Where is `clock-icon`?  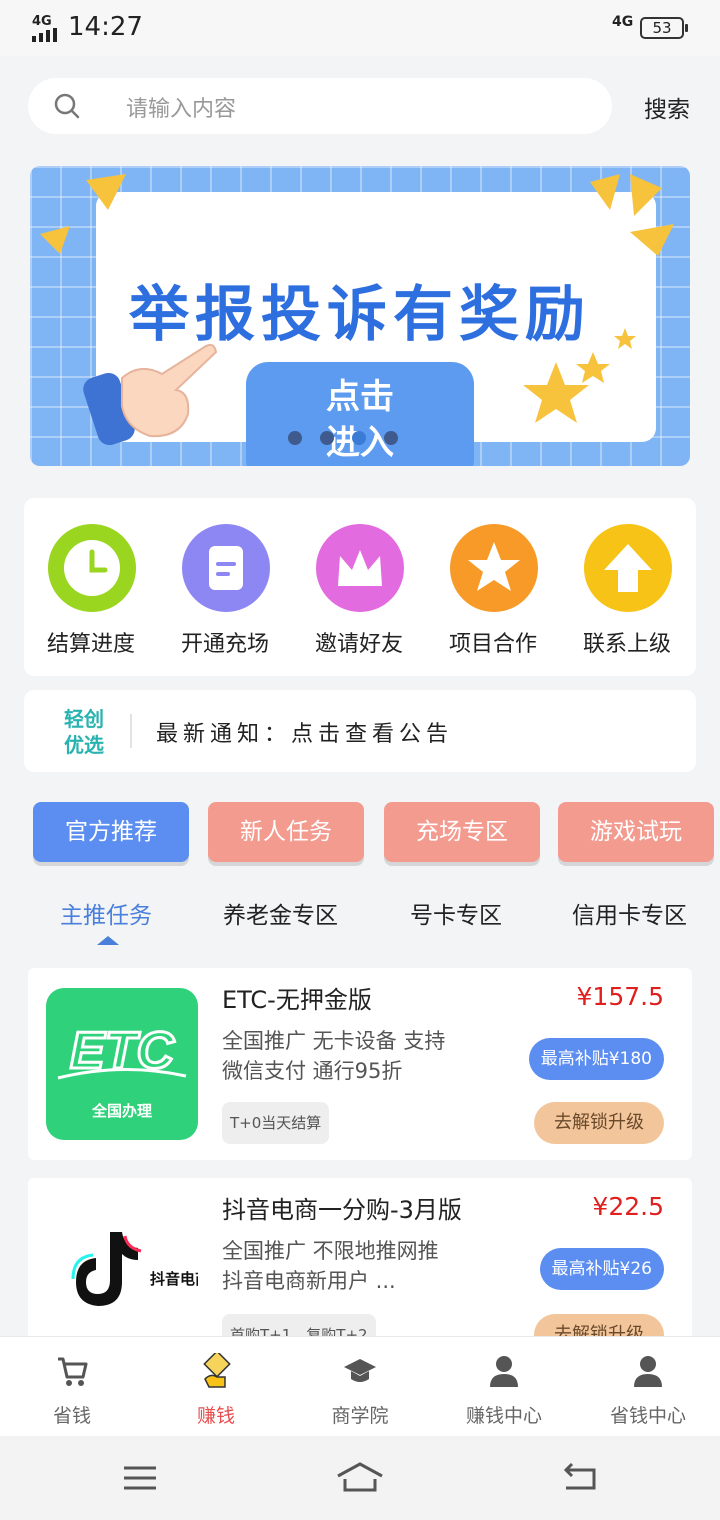 clock-icon is located at coordinates (92, 568).